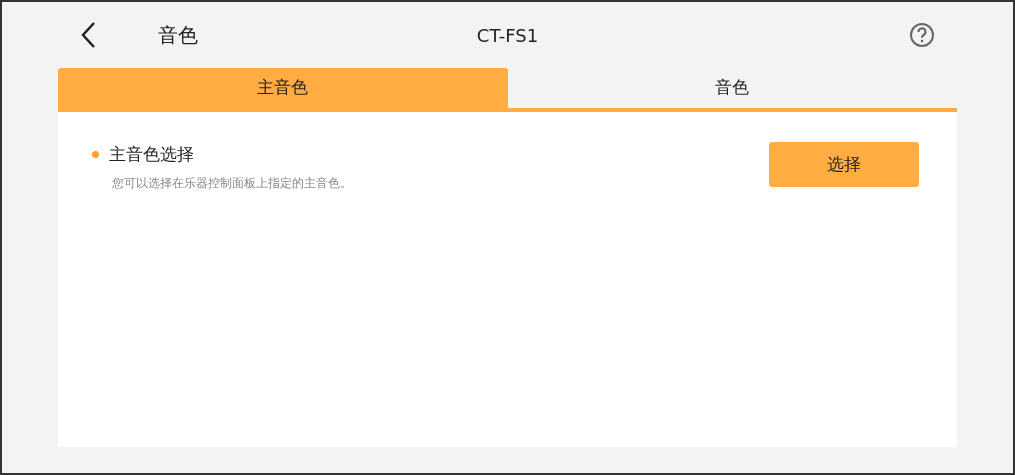  What do you see at coordinates (151, 154) in the screenshot?
I see `setting-title: 主音色选择` at bounding box center [151, 154].